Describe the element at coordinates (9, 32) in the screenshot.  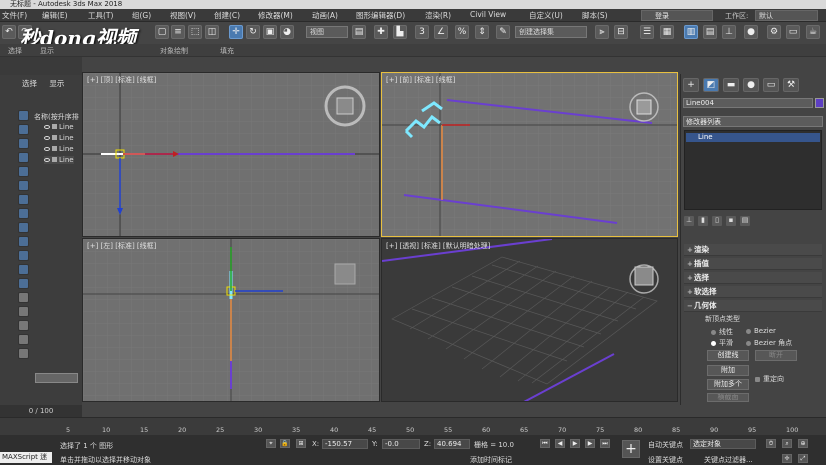
I see `undo-icon: ↶` at that location.